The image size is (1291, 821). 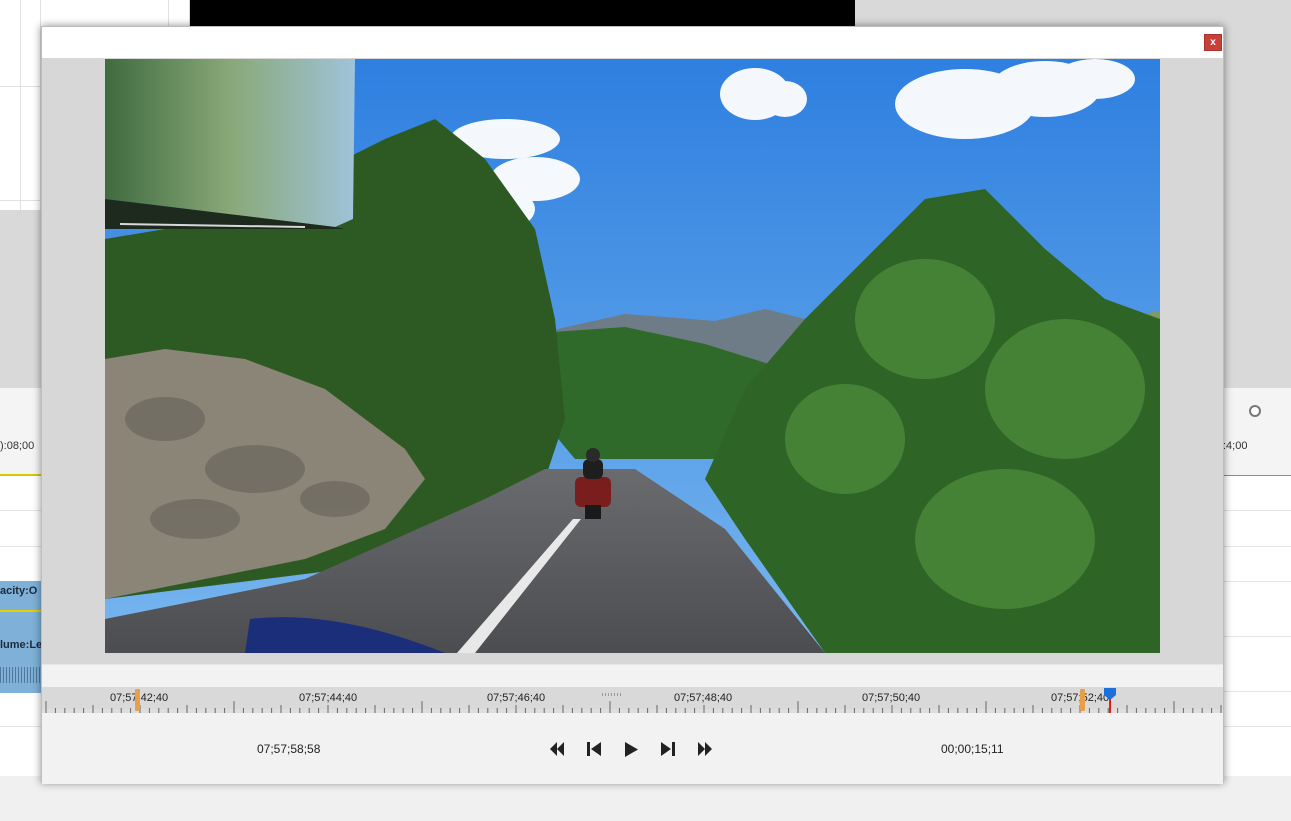 What do you see at coordinates (1235, 446) in the screenshot?
I see `ruler-time-label: :4;00` at bounding box center [1235, 446].